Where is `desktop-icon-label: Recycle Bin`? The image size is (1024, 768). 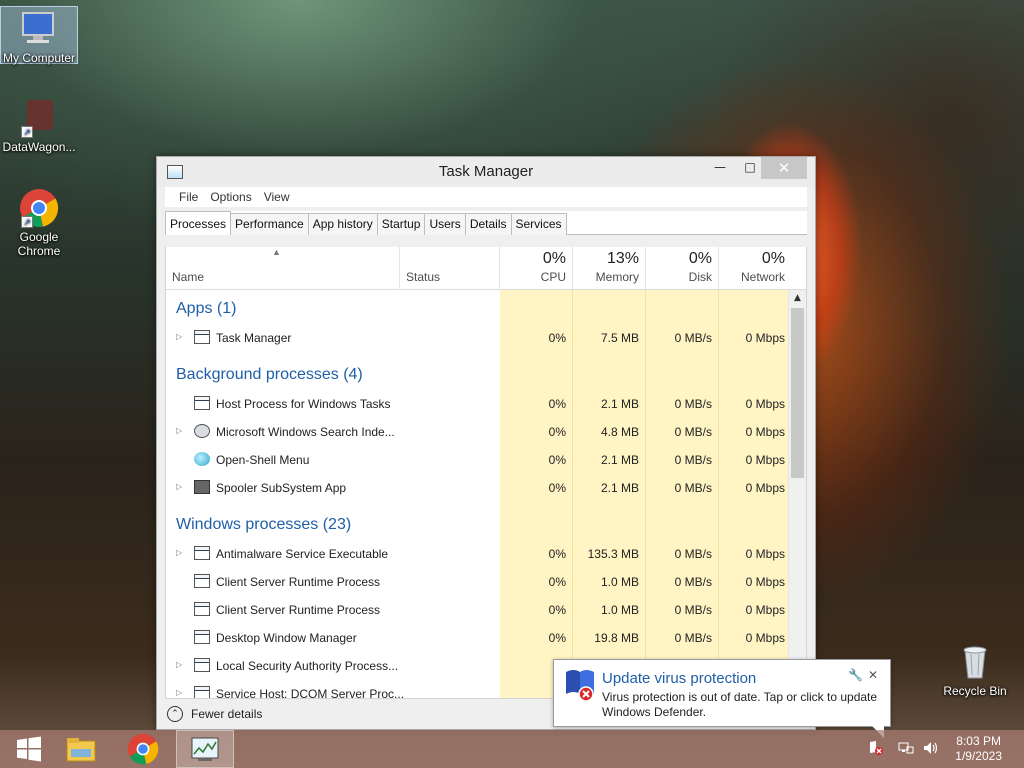 desktop-icon-label: Recycle Bin is located at coordinates (975, 691).